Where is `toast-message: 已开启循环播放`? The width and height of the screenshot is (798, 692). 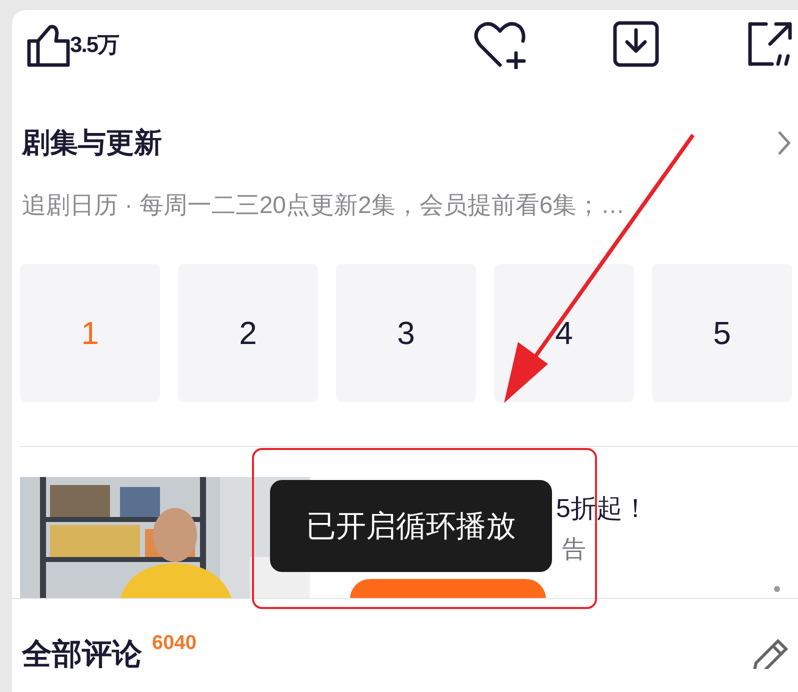 toast-message: 已开启循环播放 is located at coordinates (411, 526).